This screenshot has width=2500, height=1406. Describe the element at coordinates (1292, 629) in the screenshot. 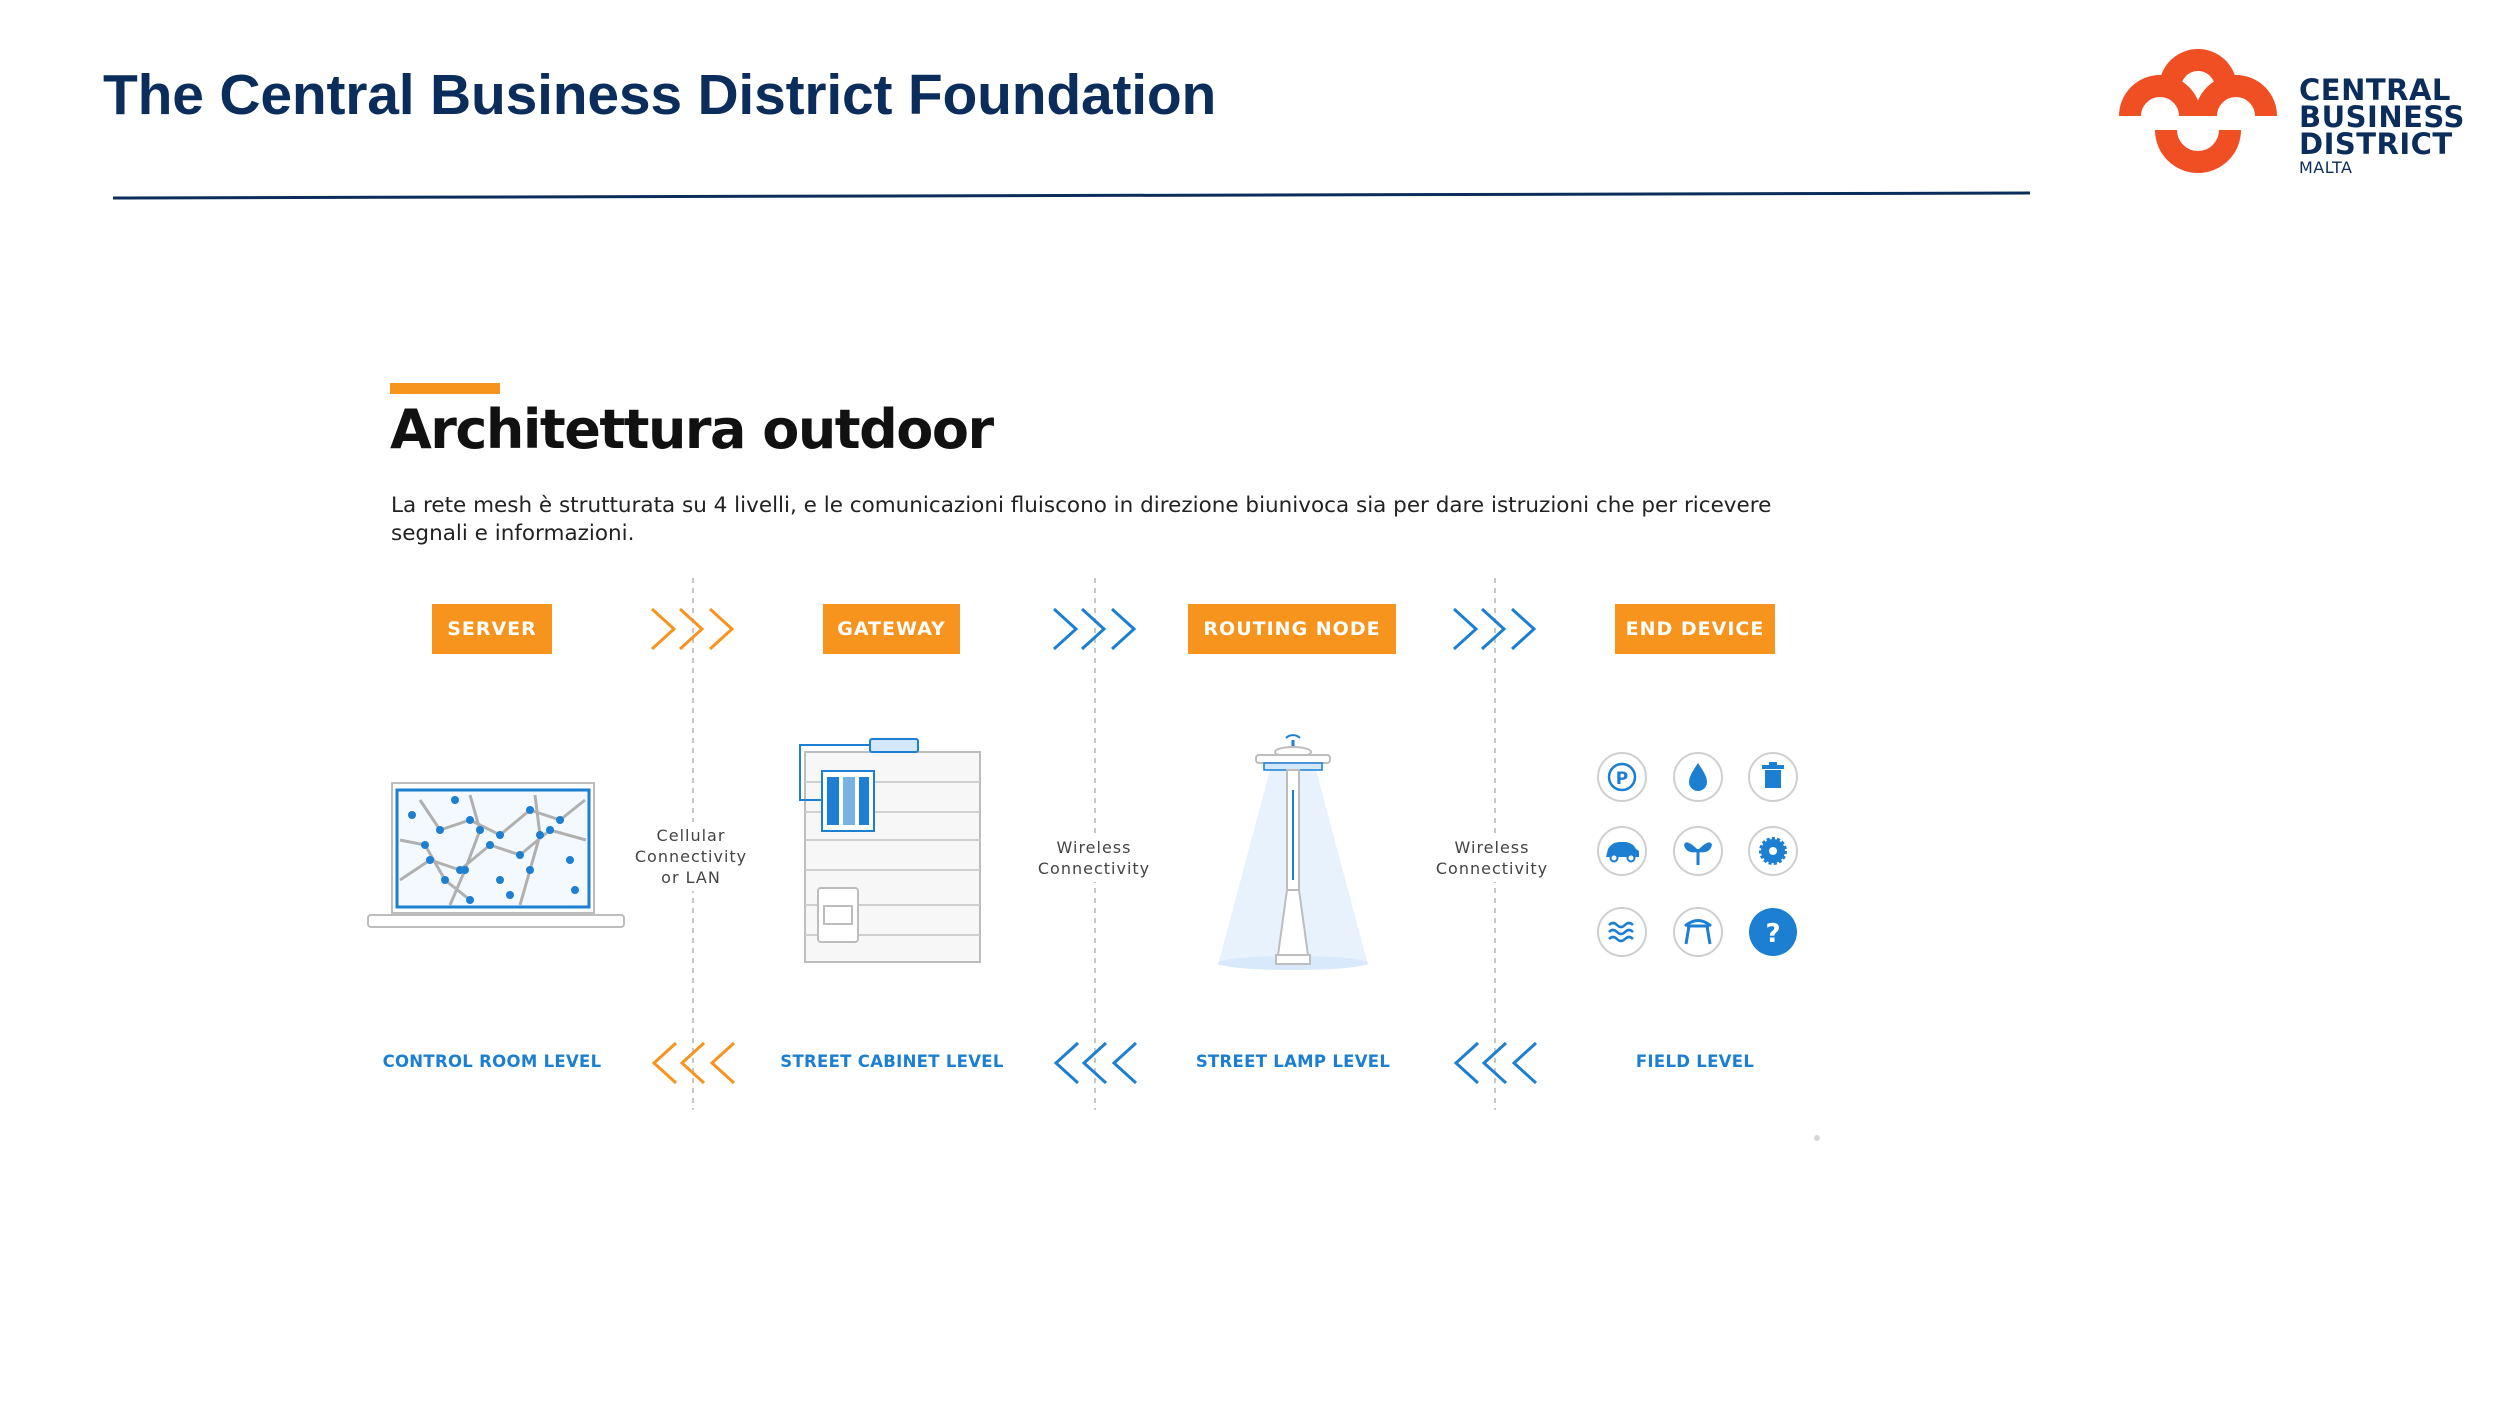

I see `stage-pill-routing-node: ROUTING NODE` at that location.